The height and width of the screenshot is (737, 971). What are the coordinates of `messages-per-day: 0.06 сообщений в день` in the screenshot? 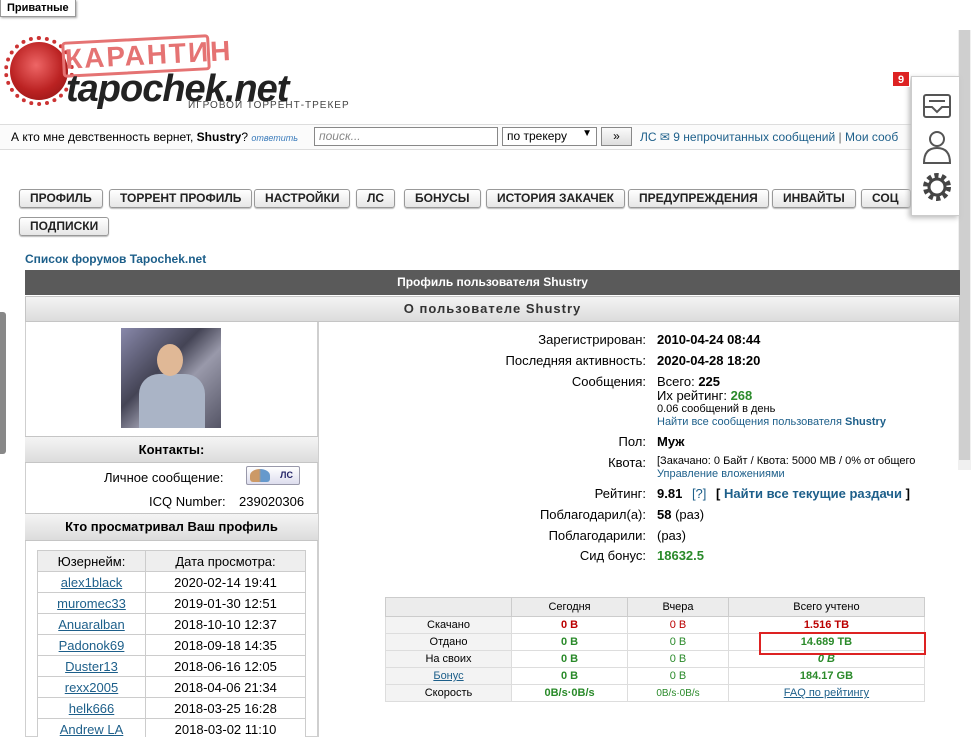 It's located at (716, 409).